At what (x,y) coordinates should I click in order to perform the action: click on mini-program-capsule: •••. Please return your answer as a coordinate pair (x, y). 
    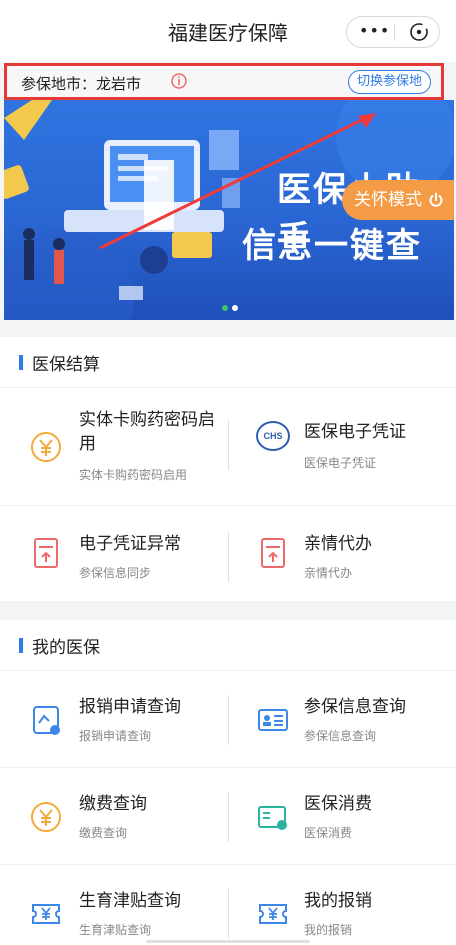
    Looking at the image, I should click on (393, 32).